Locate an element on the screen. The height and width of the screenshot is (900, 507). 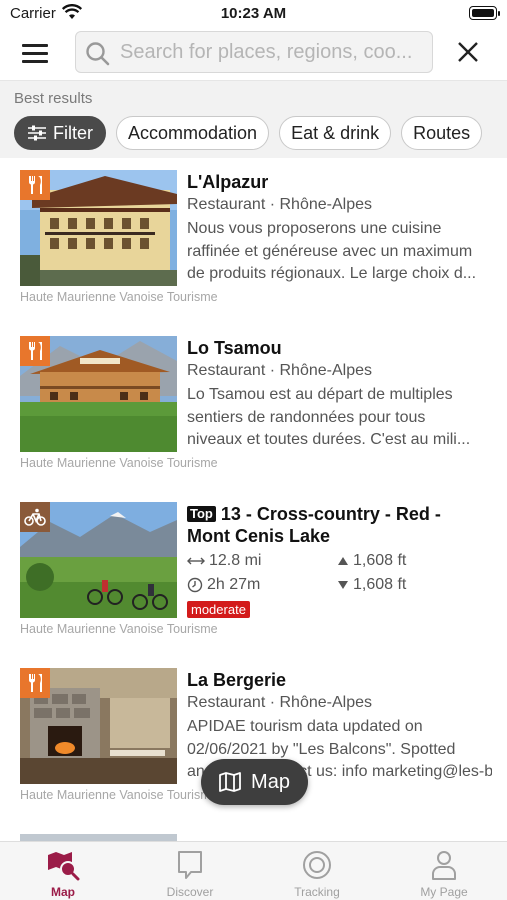
routes-chip: Routes is located at coordinates (442, 133).